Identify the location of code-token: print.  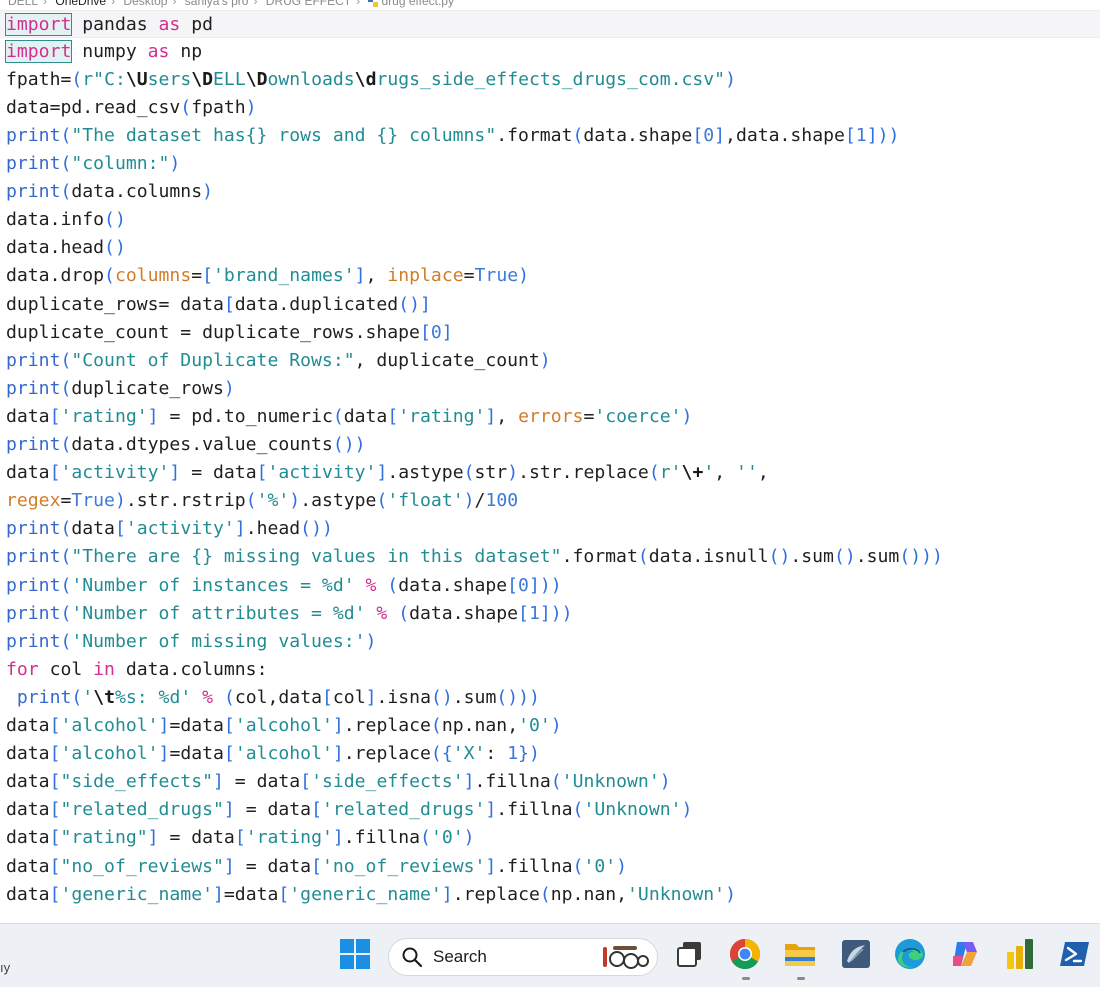
(39, 697).